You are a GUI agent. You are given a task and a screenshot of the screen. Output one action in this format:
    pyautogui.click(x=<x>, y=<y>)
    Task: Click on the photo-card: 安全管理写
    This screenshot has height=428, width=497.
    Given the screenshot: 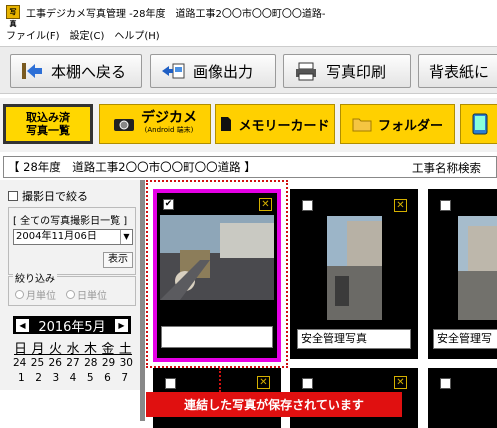 What is the action you would take?
    pyautogui.click(x=462, y=274)
    